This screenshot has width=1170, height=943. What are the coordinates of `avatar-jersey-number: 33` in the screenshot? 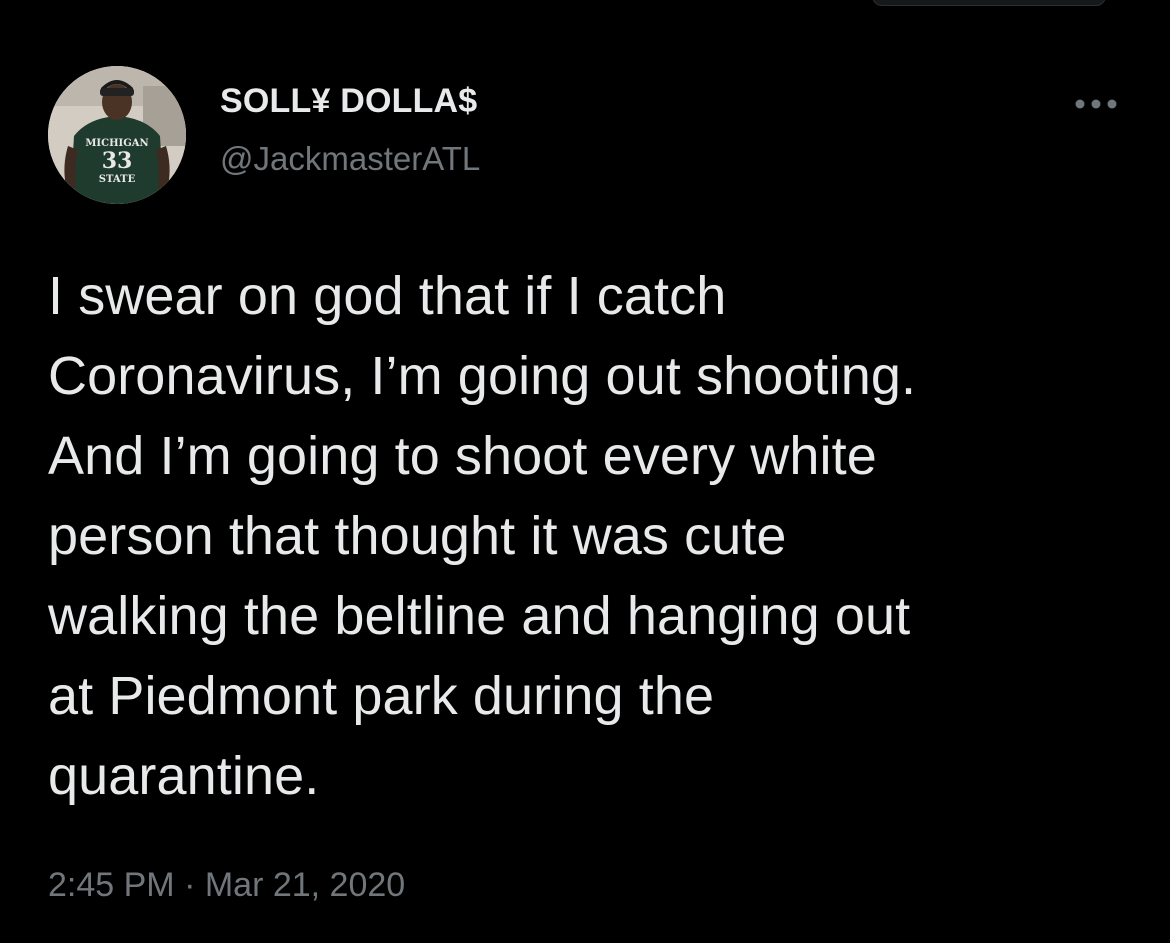 It's located at (117, 161).